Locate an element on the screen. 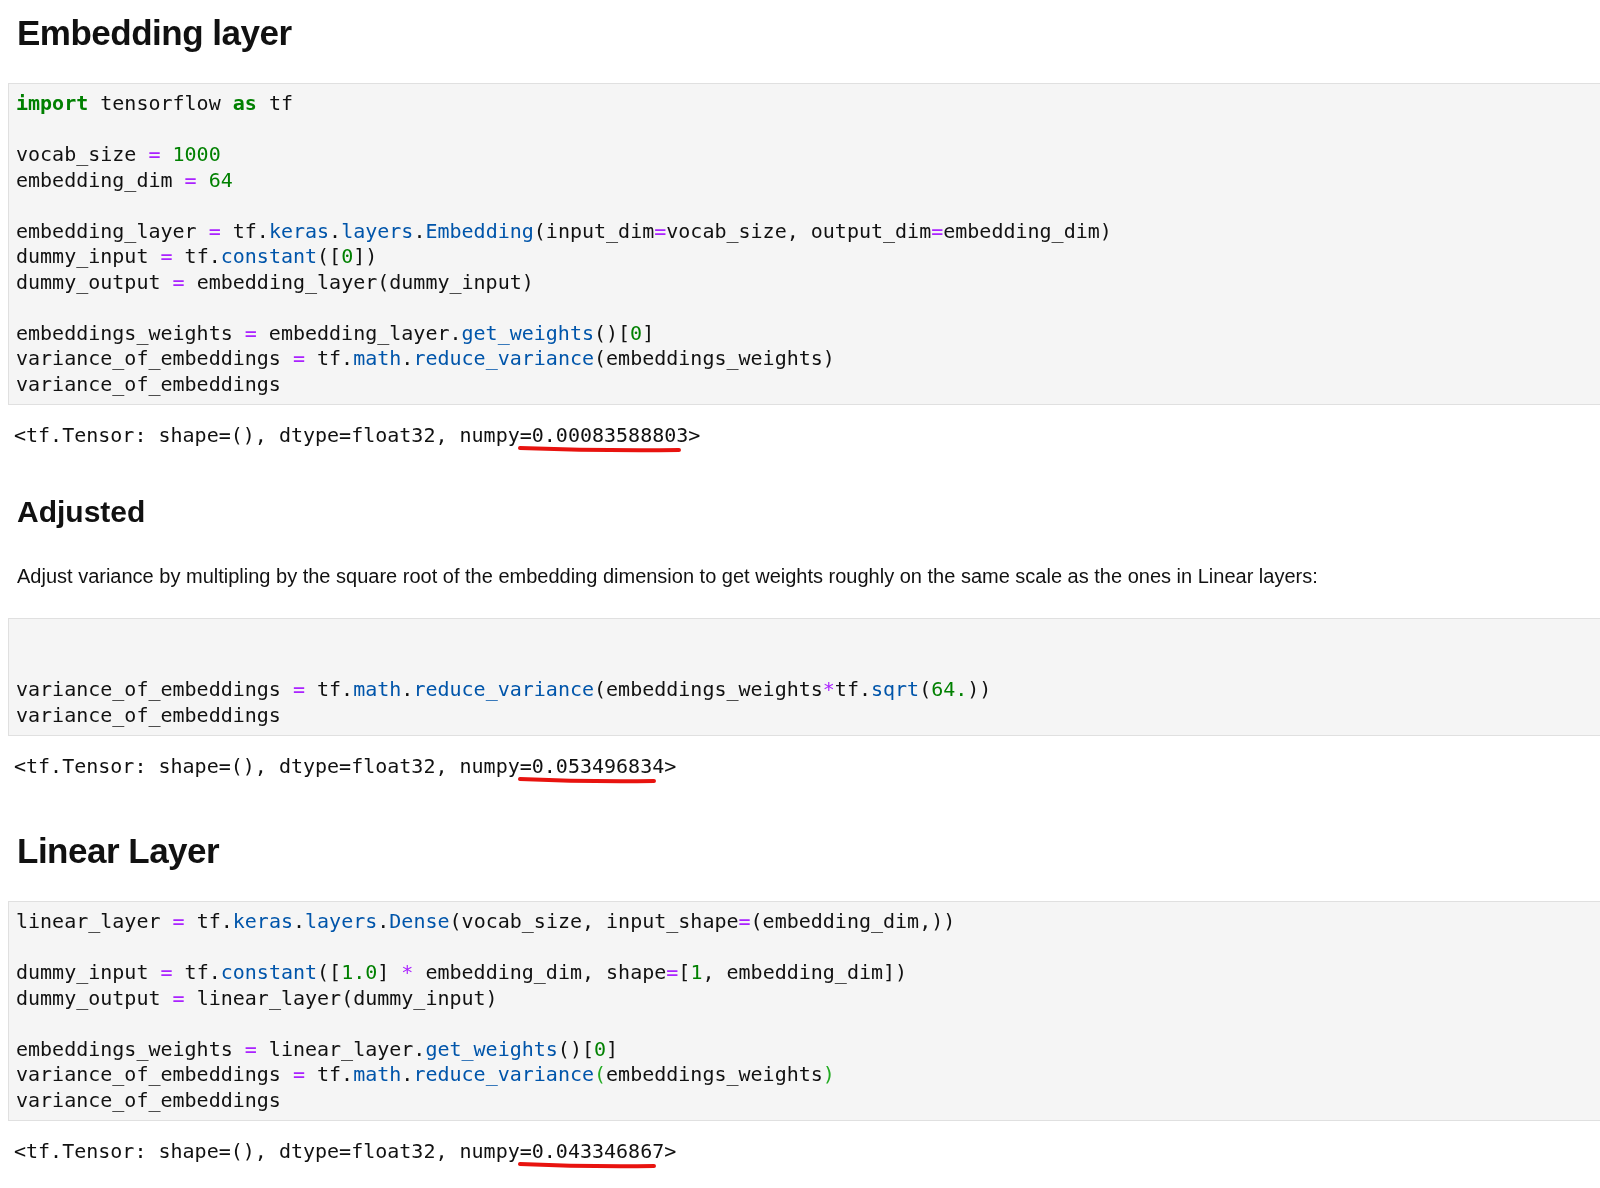 The height and width of the screenshot is (1188, 1600). output-text: <tf.Tensor: shape=(), dtype=float32, numpy=0.00083588803> is located at coordinates (357, 435).